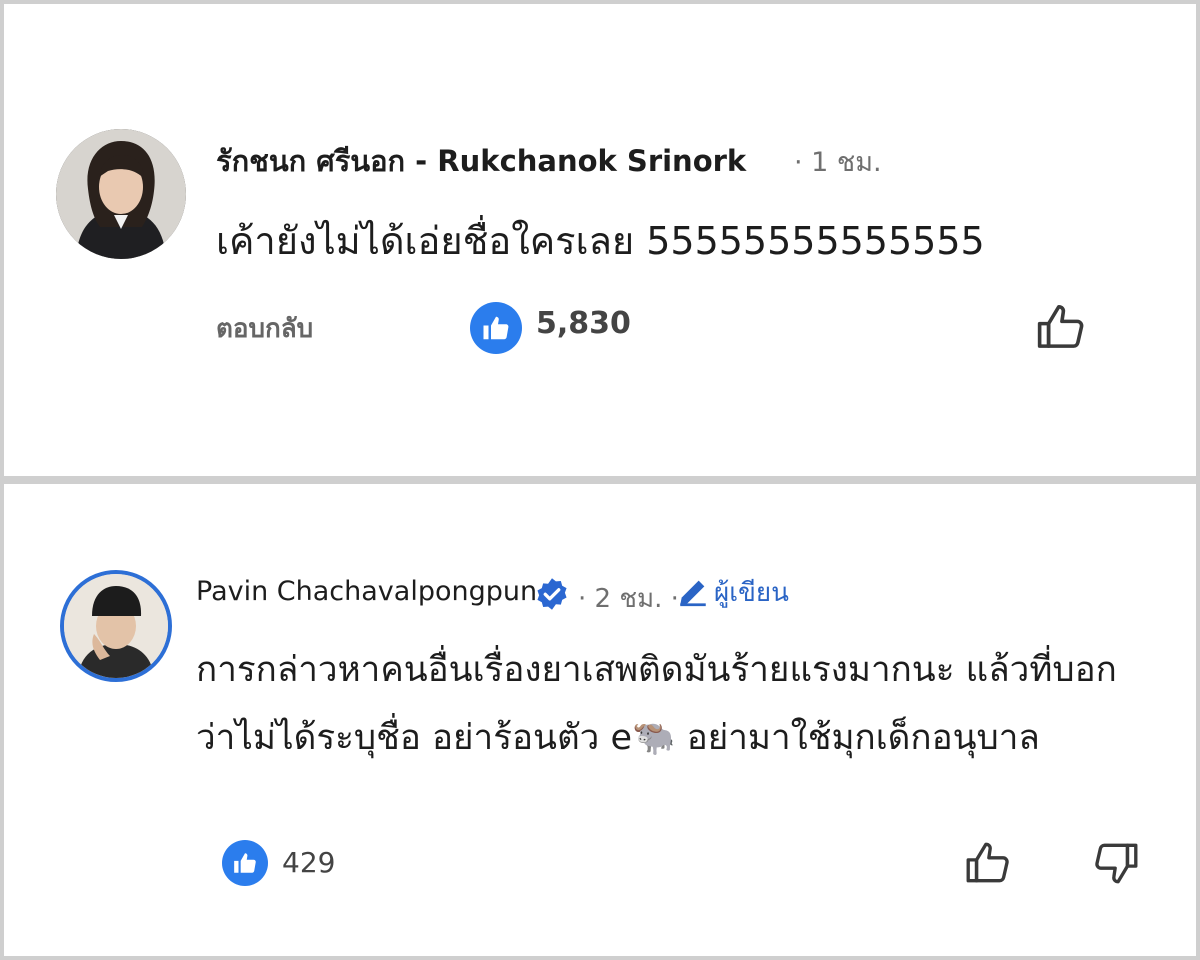 The height and width of the screenshot is (960, 1200). What do you see at coordinates (481, 161) in the screenshot?
I see `comment-author: รักชนก ศรีนอก - Rukchanok Srinork` at bounding box center [481, 161].